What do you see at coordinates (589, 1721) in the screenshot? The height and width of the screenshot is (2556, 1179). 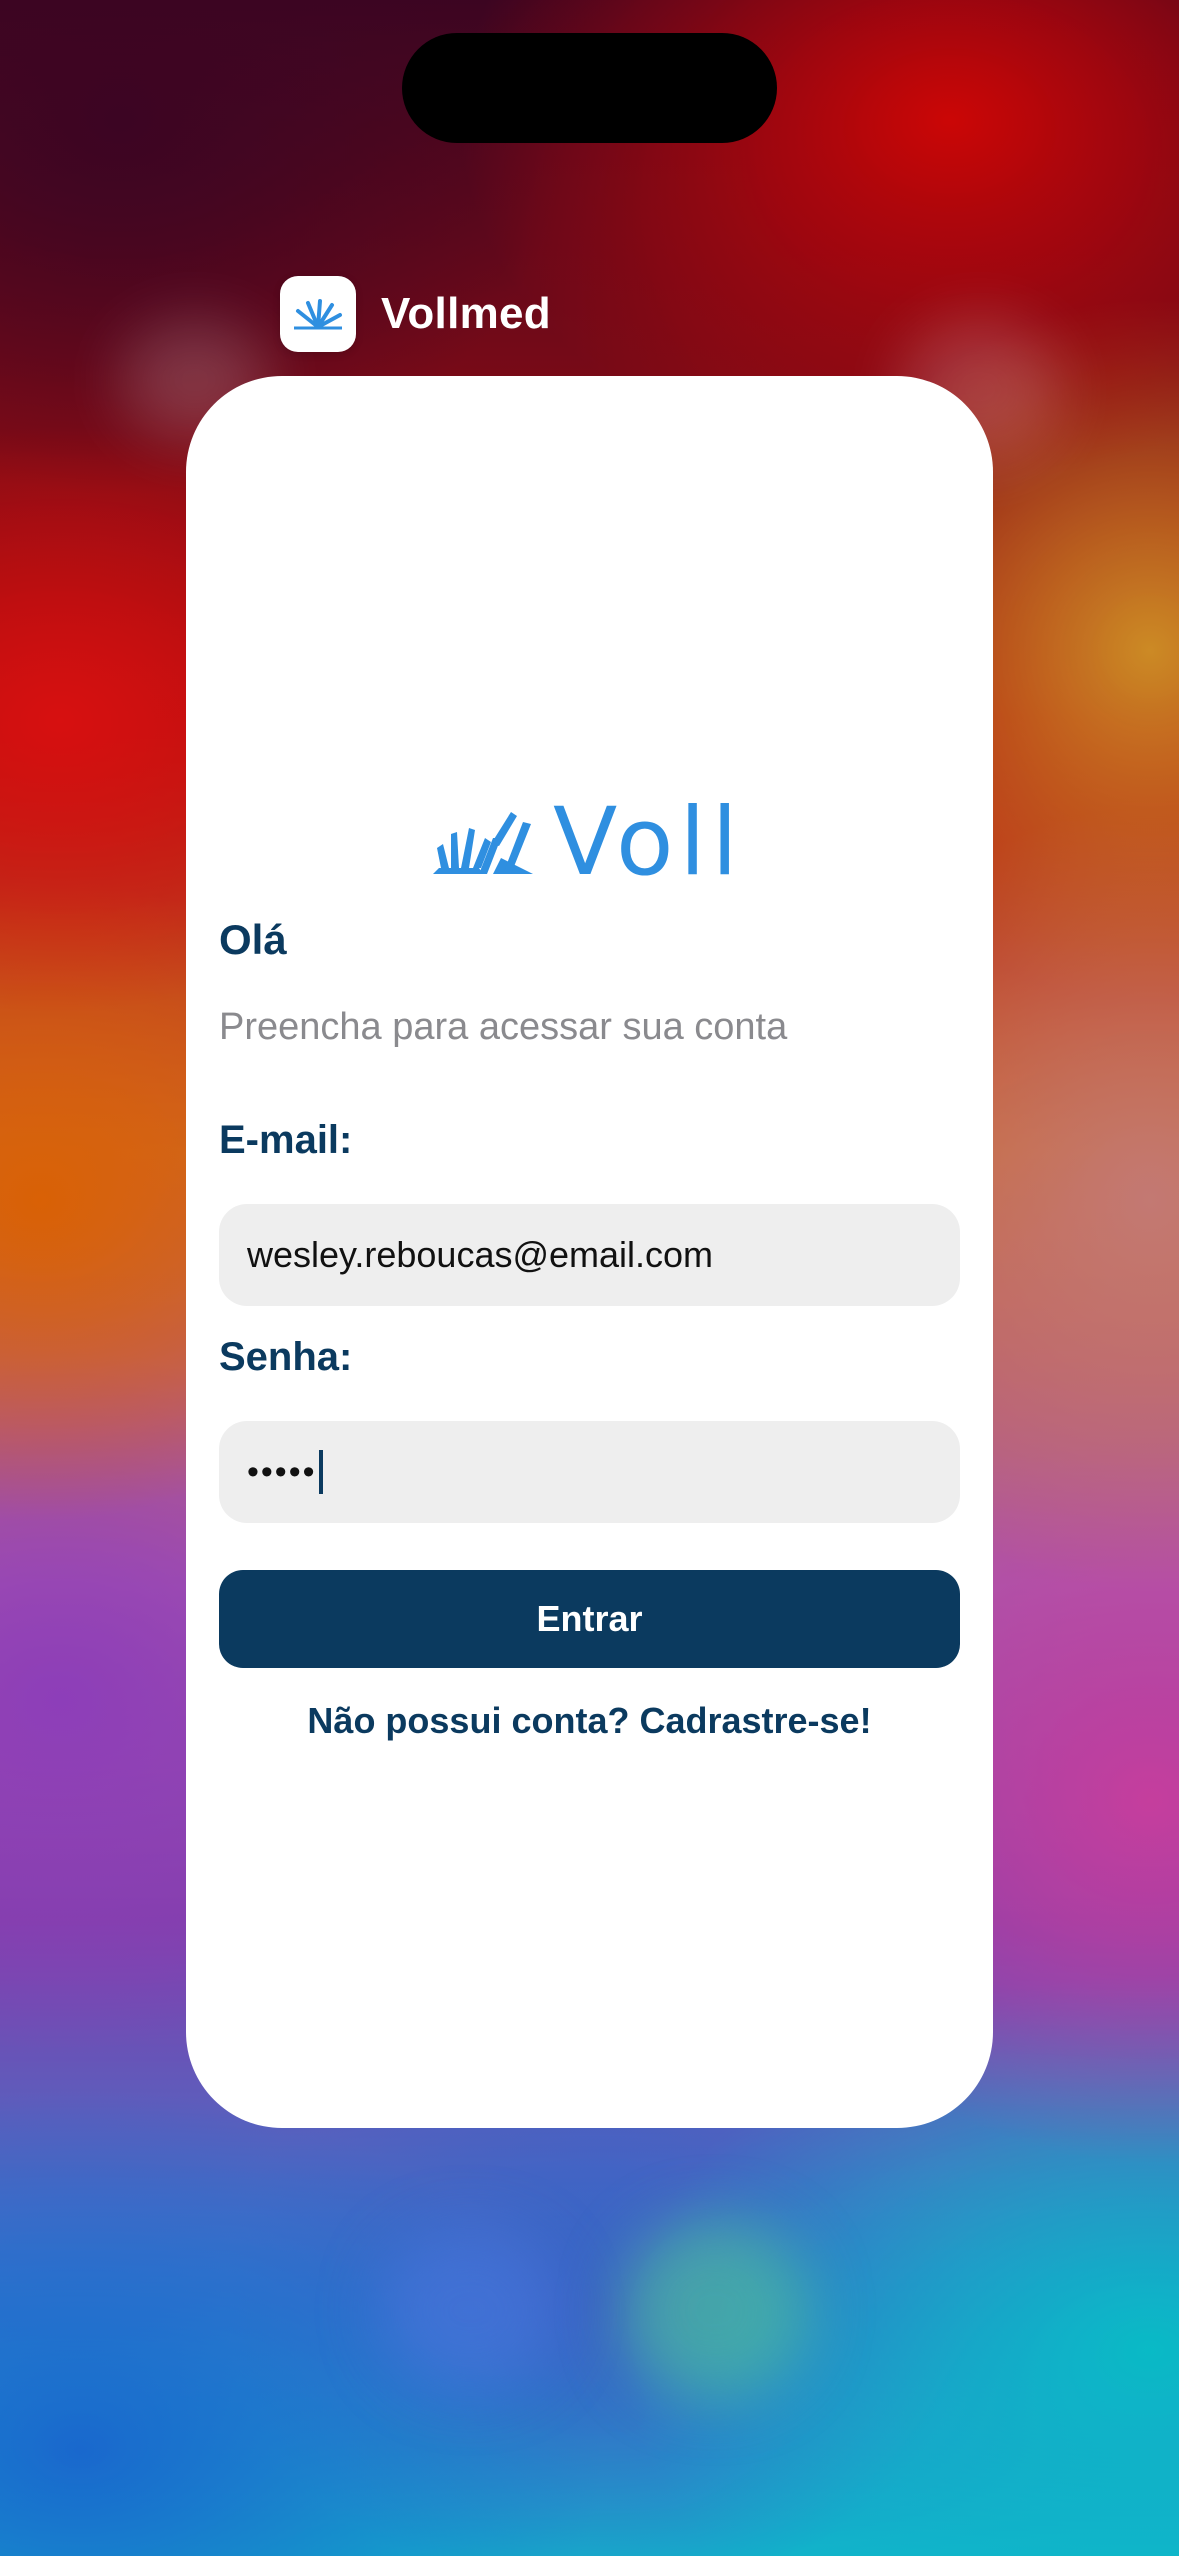 I see `signup-link: Não possui conta? Cadrastre-se!` at bounding box center [589, 1721].